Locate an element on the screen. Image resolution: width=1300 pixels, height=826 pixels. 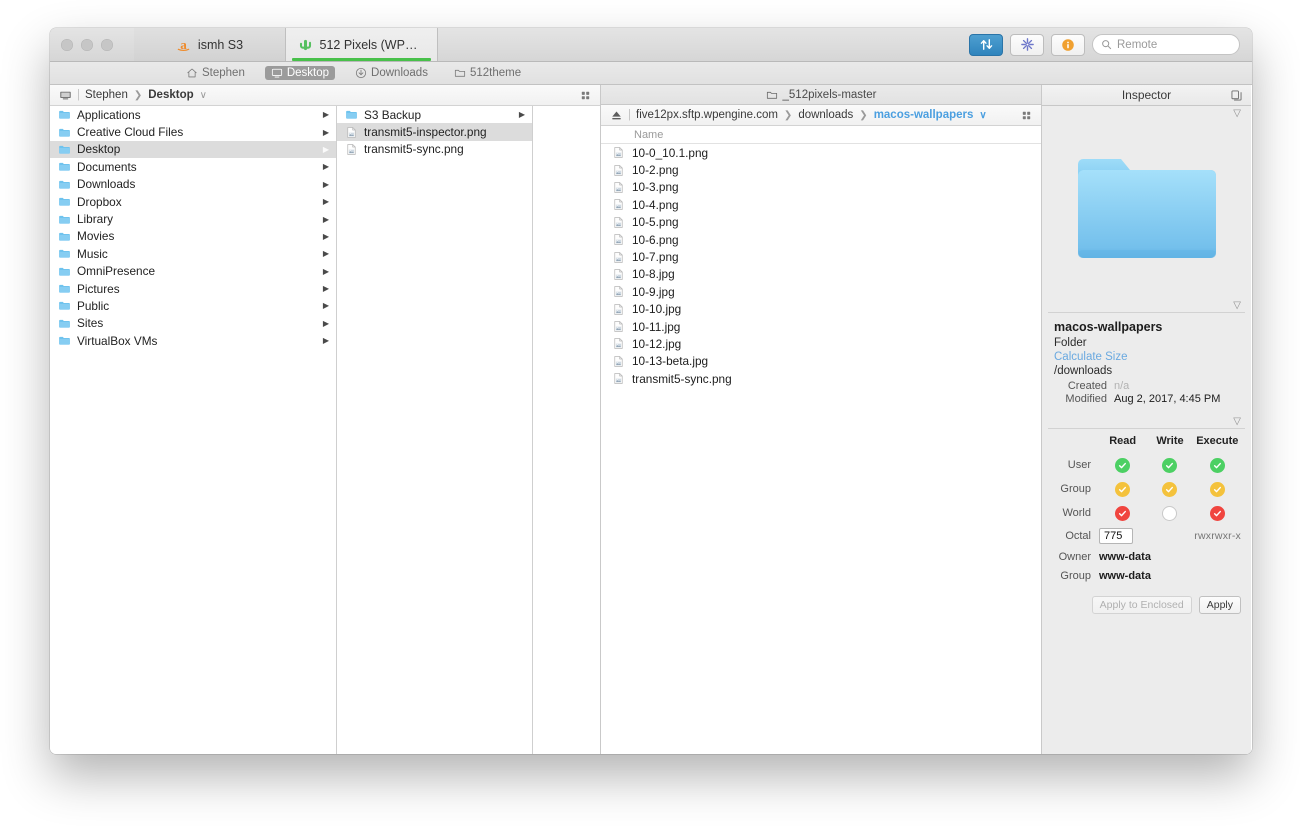
local-list-item: OmniPresence ▶ is located at coordinates (193, 271).